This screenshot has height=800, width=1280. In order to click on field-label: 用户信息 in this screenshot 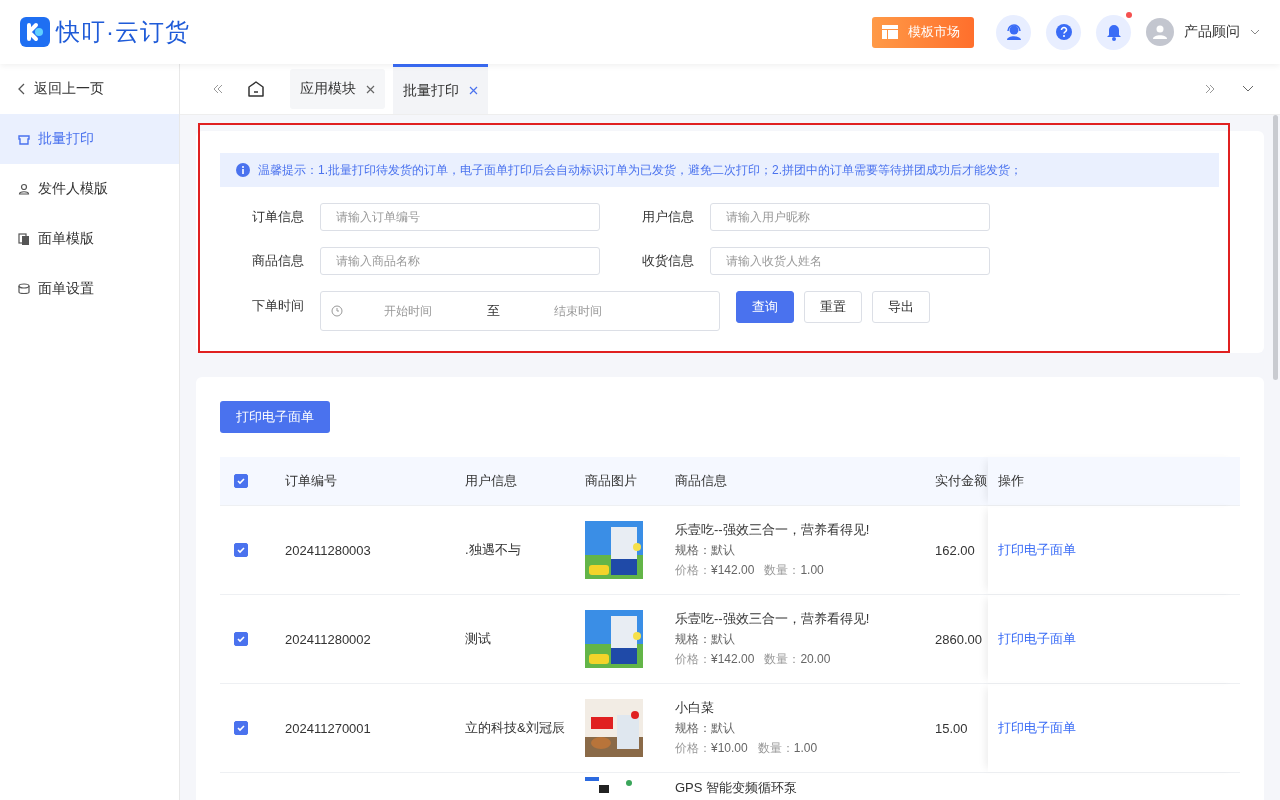, I will do `click(668, 217)`.